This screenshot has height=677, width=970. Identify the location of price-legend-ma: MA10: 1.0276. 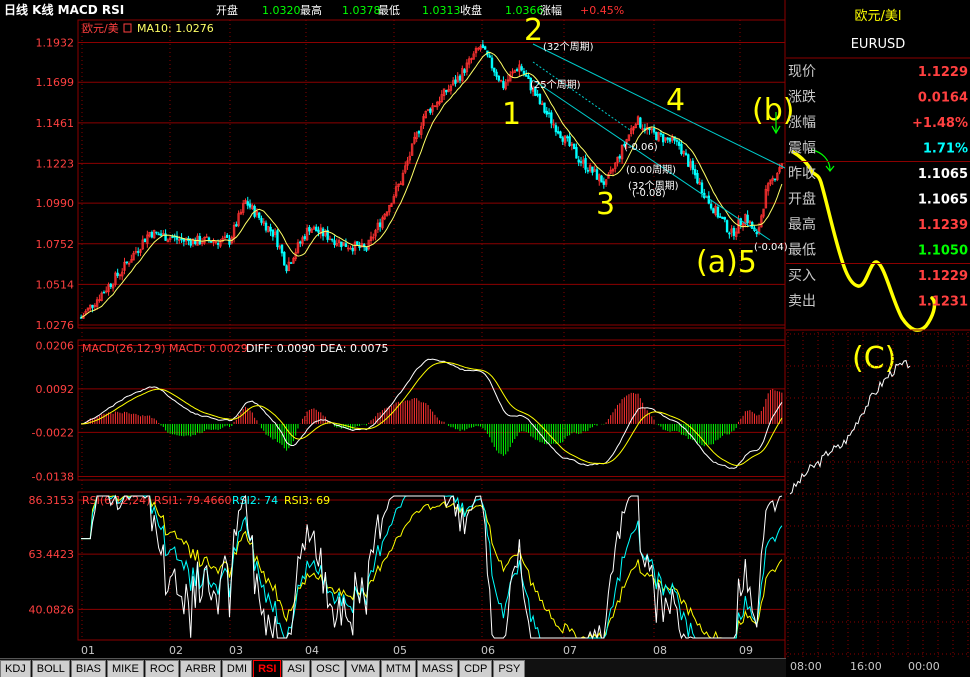
(175, 28).